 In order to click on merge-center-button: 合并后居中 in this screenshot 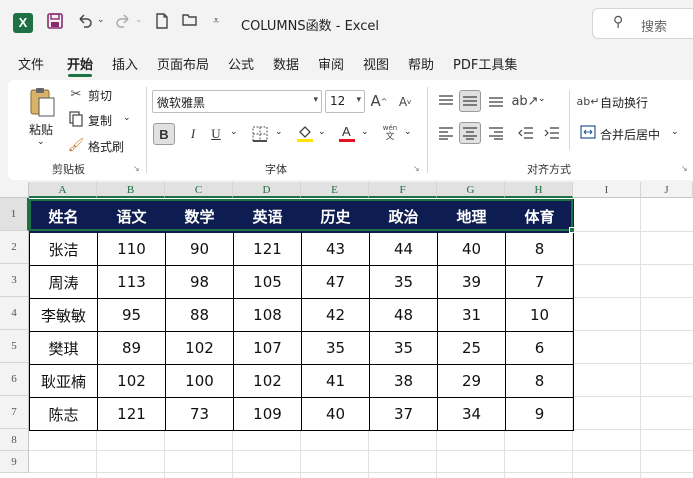, I will do `click(630, 134)`.